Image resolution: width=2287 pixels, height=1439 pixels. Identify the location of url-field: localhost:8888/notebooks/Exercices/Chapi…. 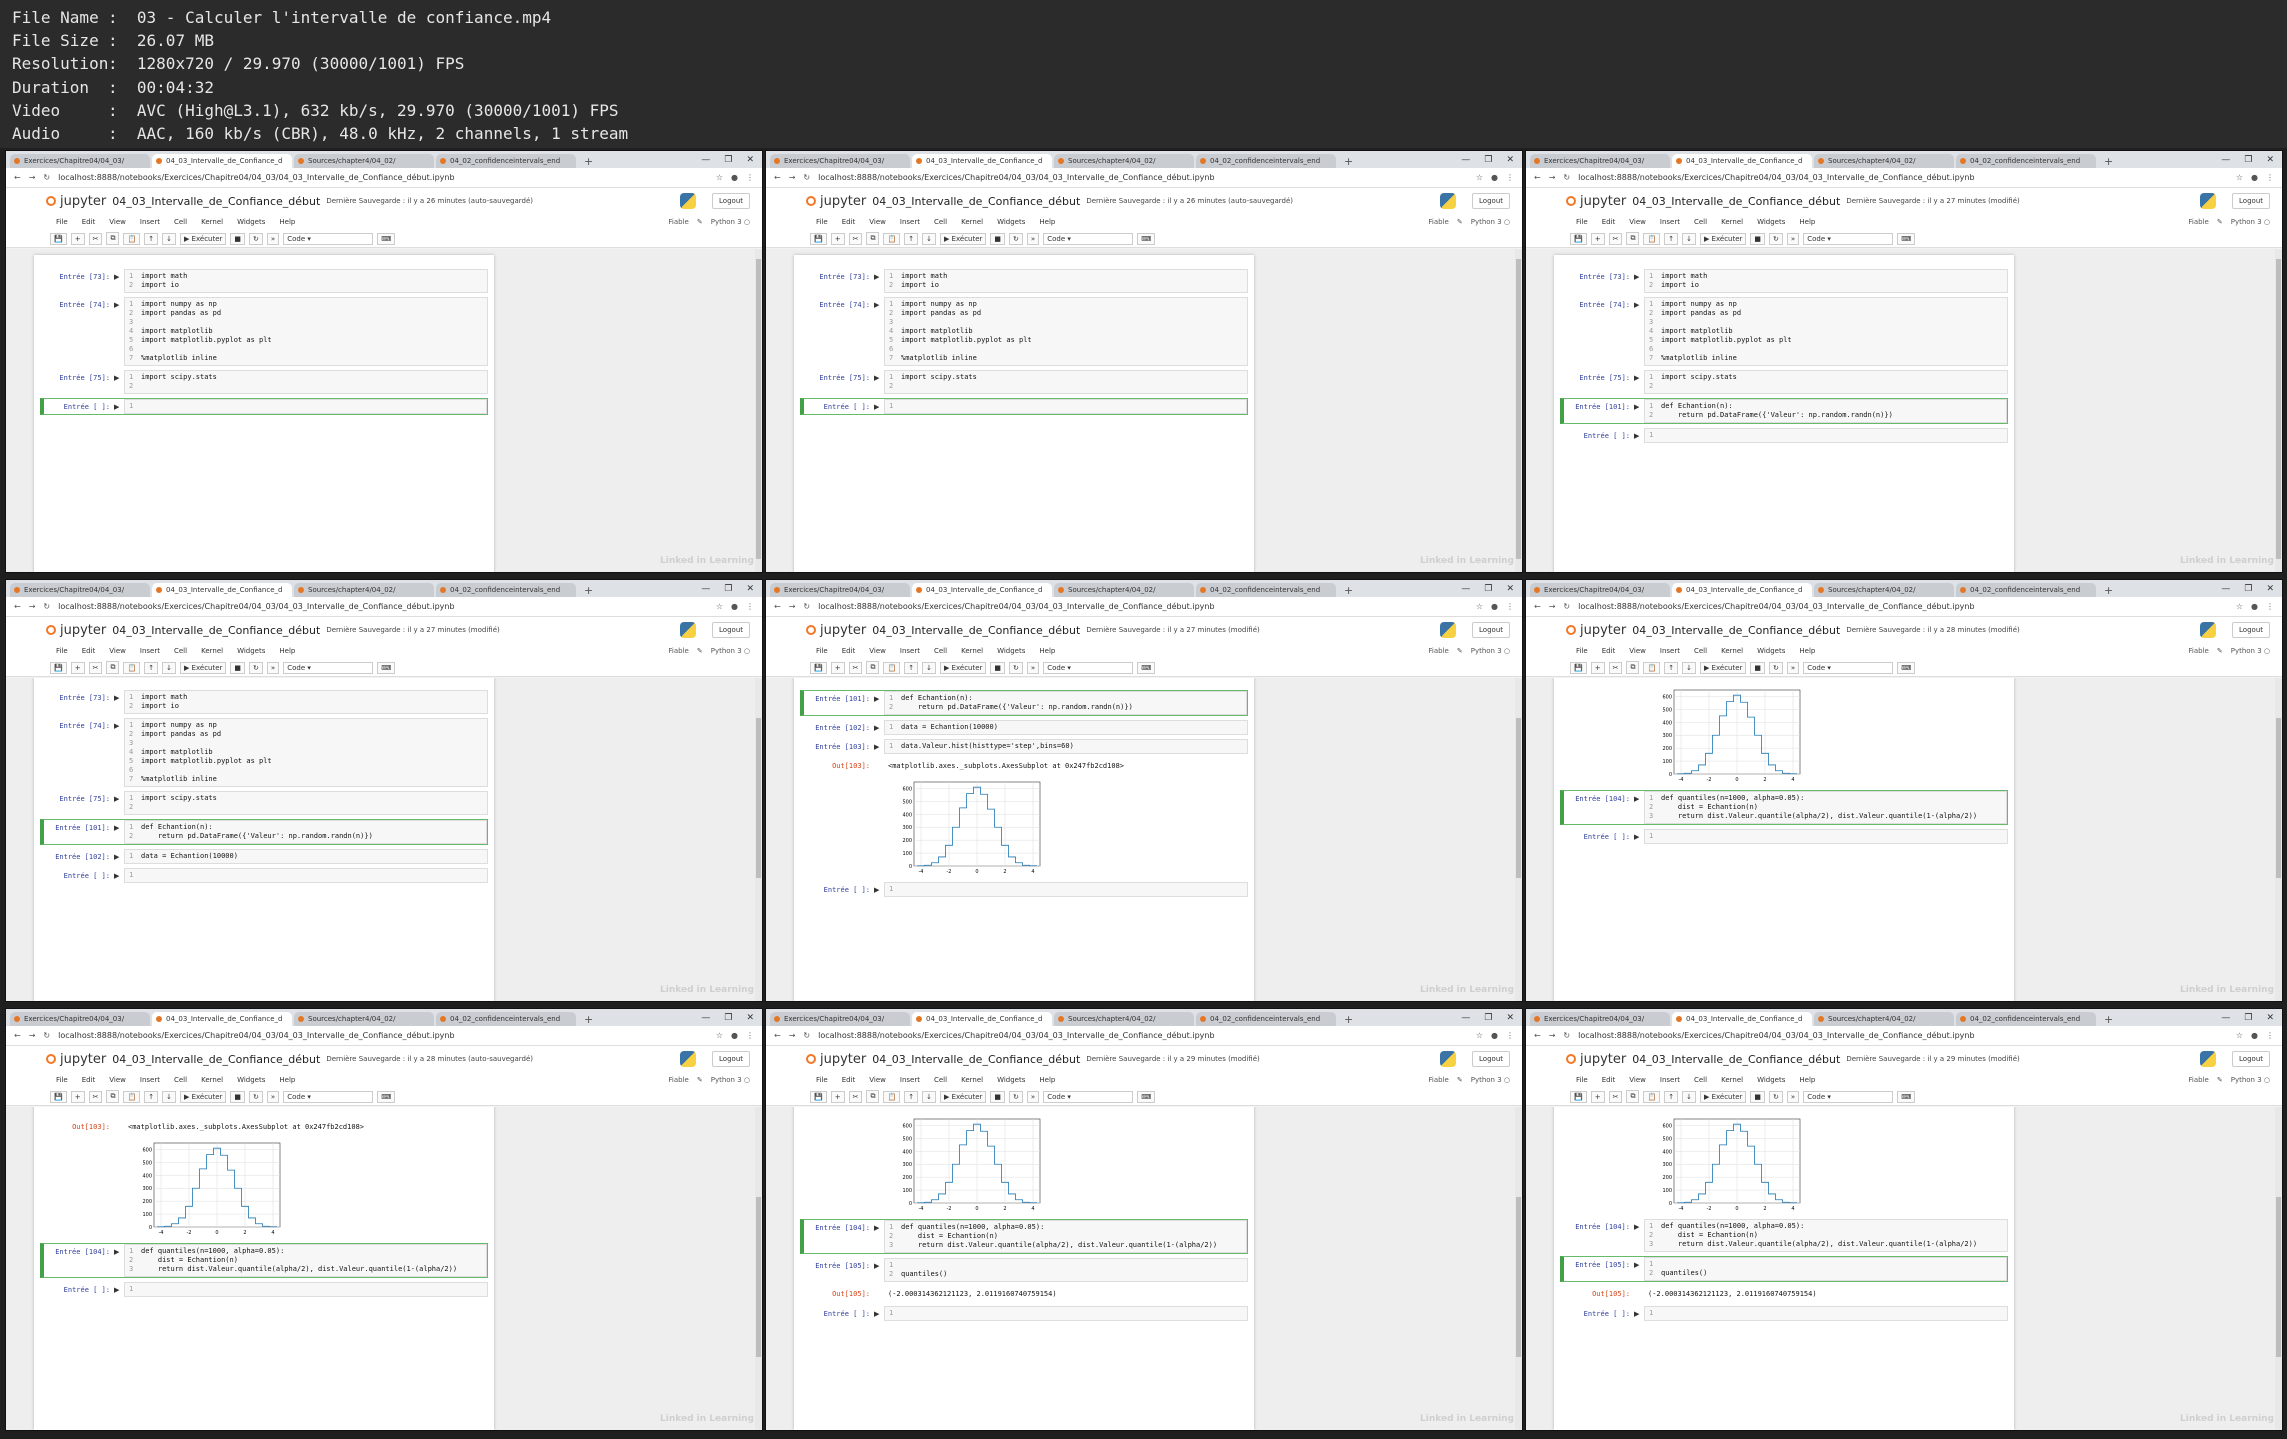
(1903, 1035).